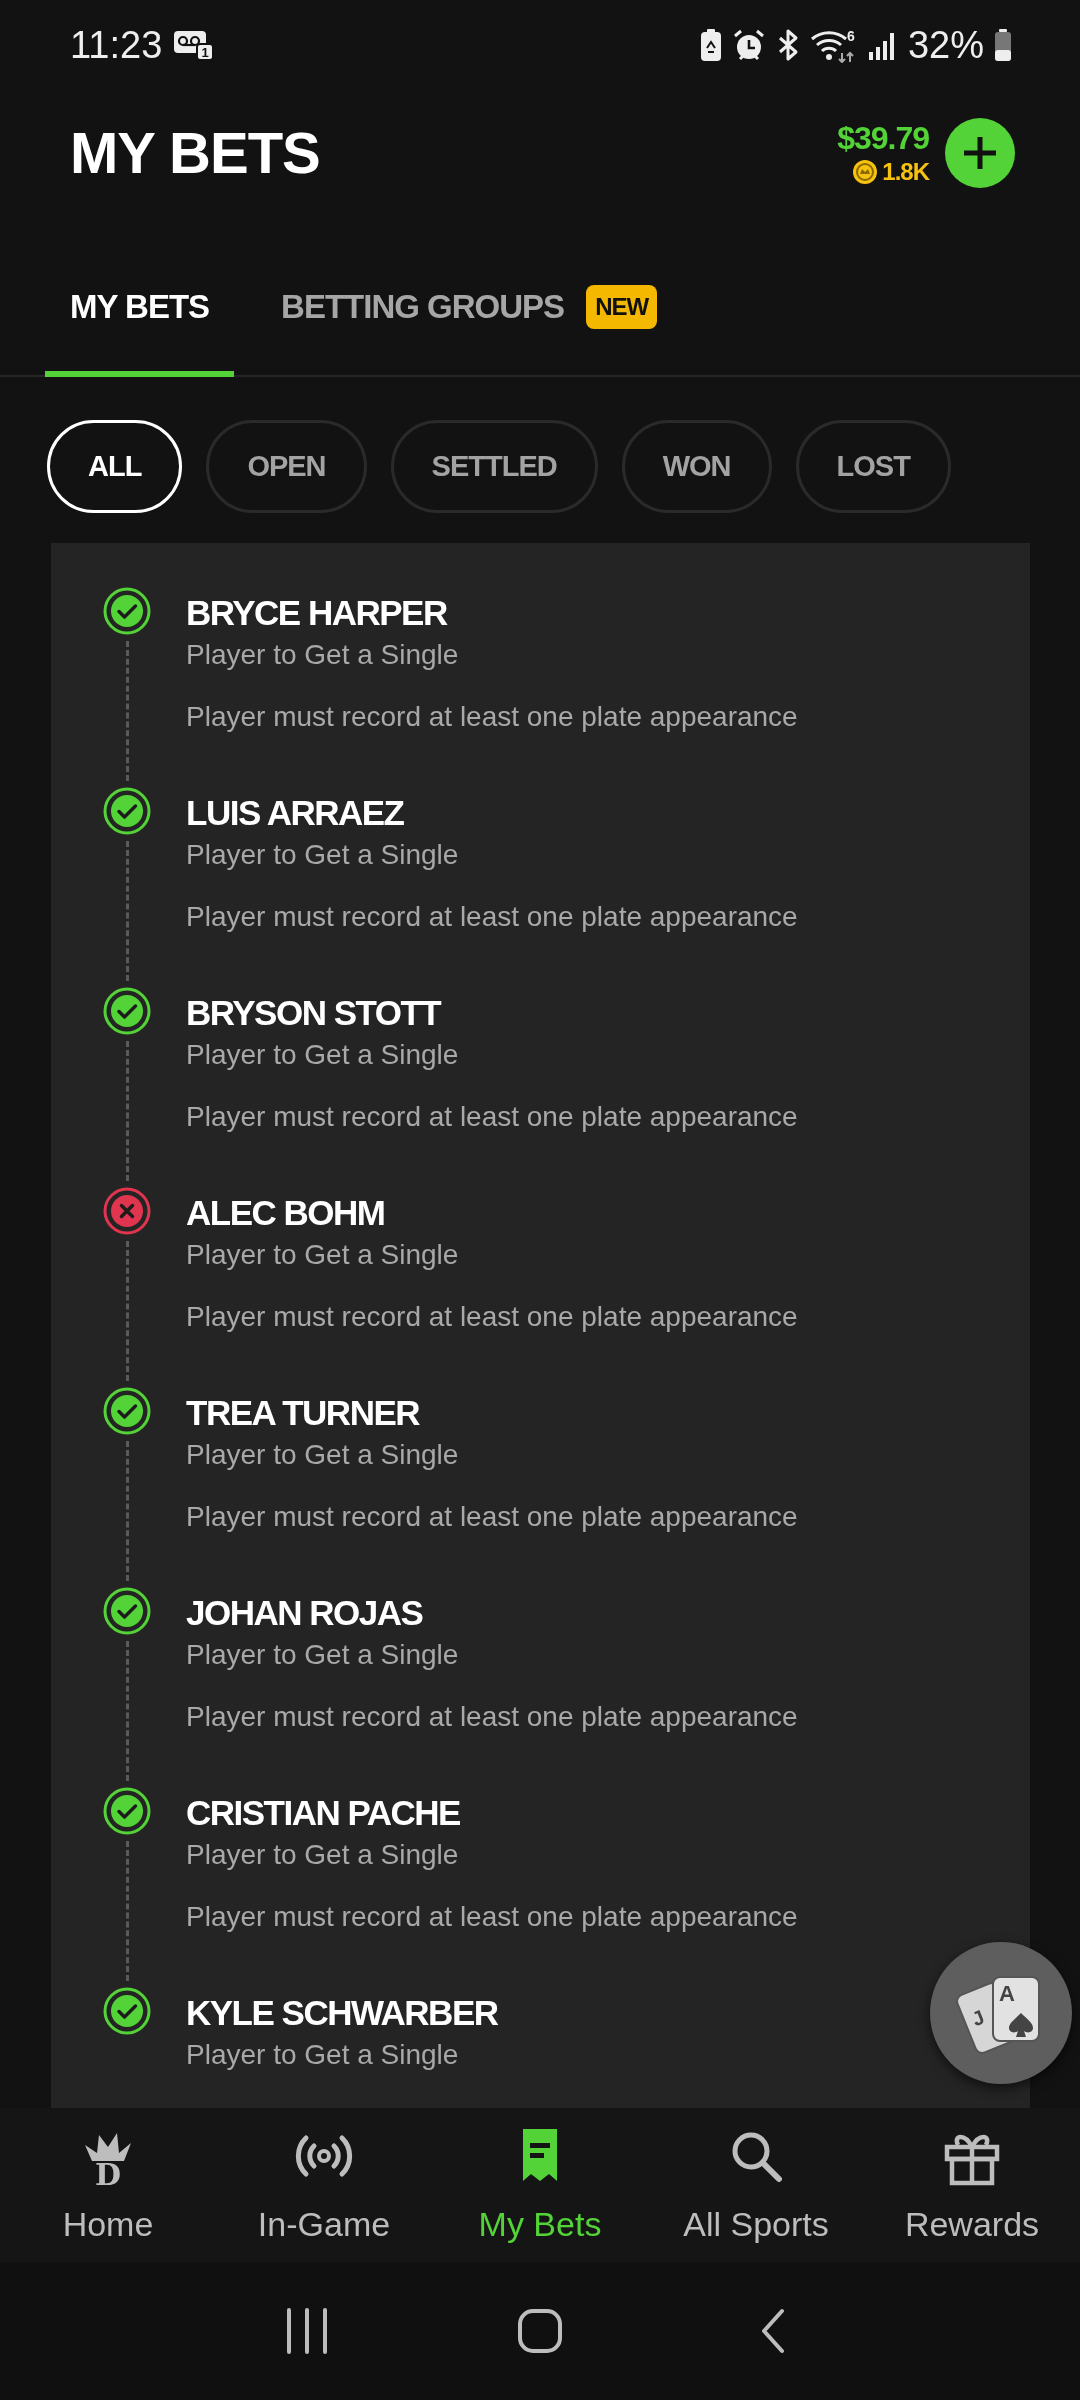 Image resolution: width=1080 pixels, height=2400 pixels. Describe the element at coordinates (905, 171) in the screenshot. I see `coin-balance: 1.8K` at that location.